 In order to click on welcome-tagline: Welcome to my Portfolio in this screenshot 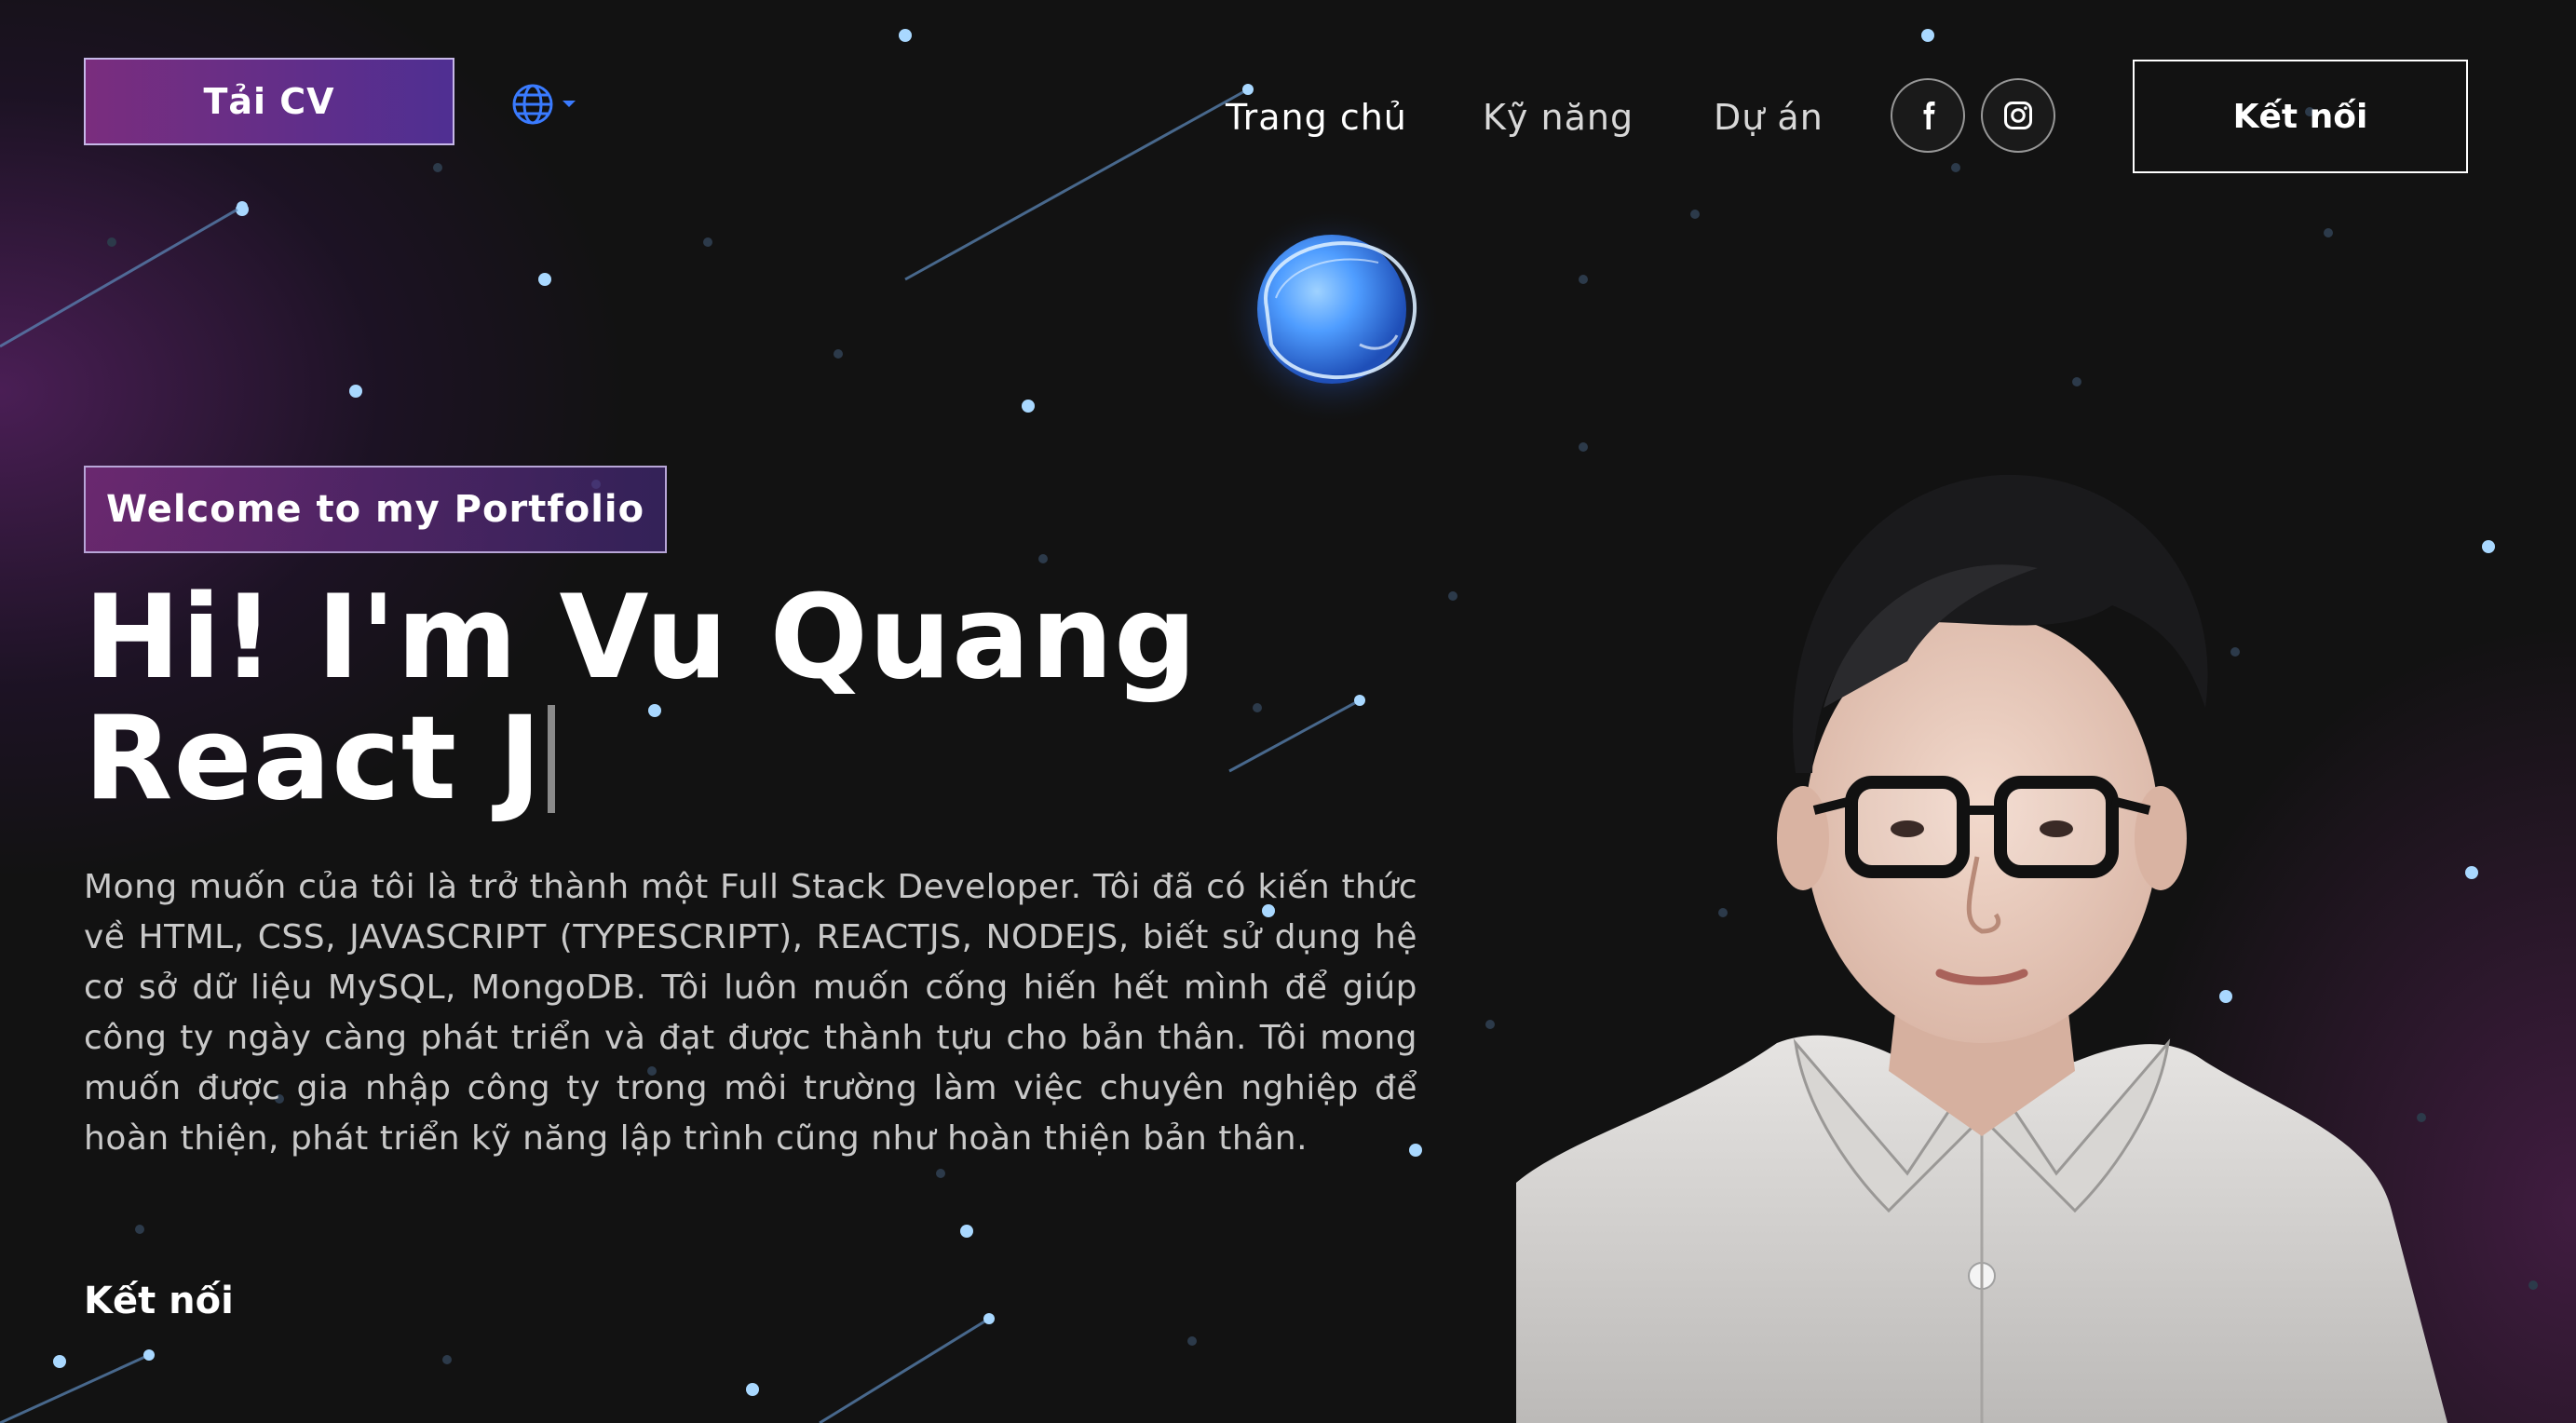, I will do `click(376, 509)`.